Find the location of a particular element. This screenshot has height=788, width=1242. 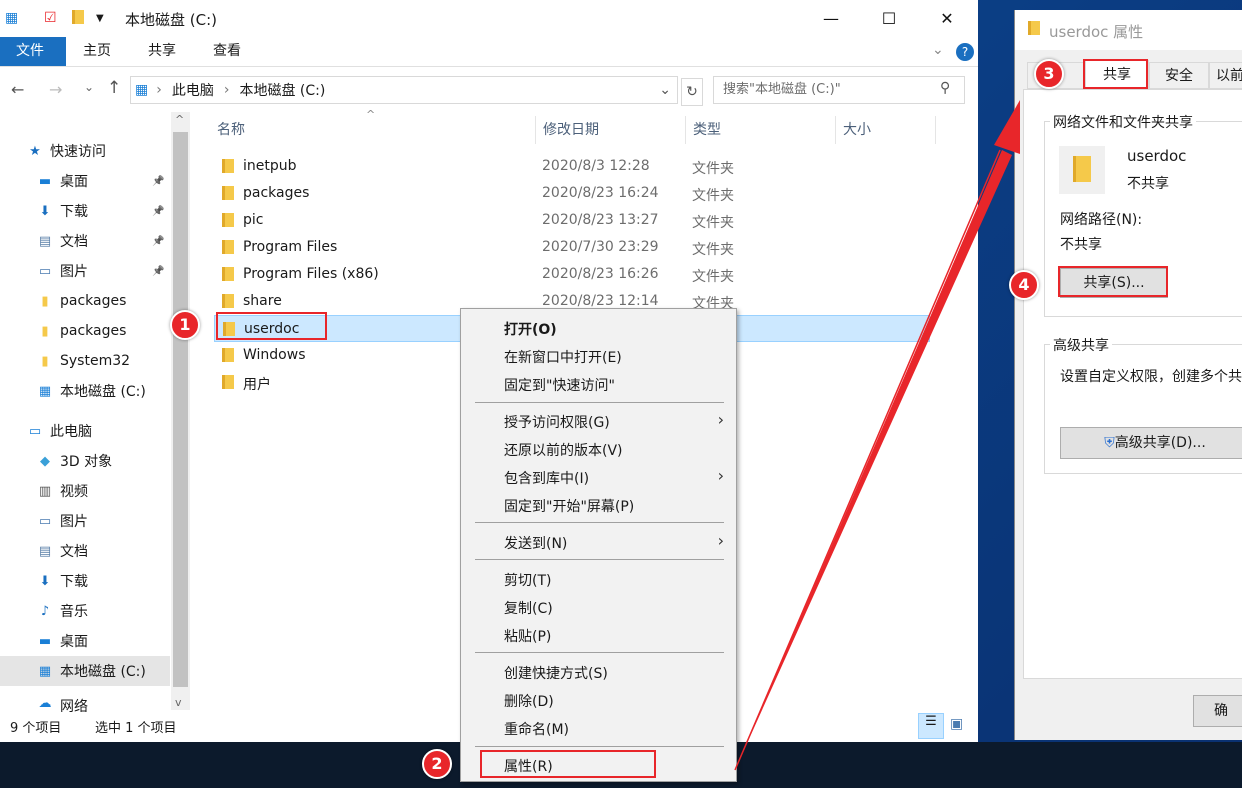

tab-share: 共享 is located at coordinates (162, 51).